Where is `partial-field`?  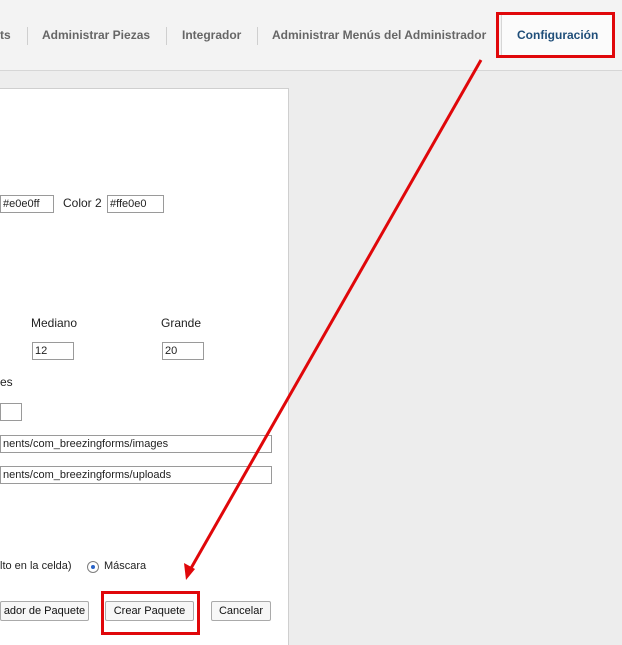
partial-field is located at coordinates (11, 412).